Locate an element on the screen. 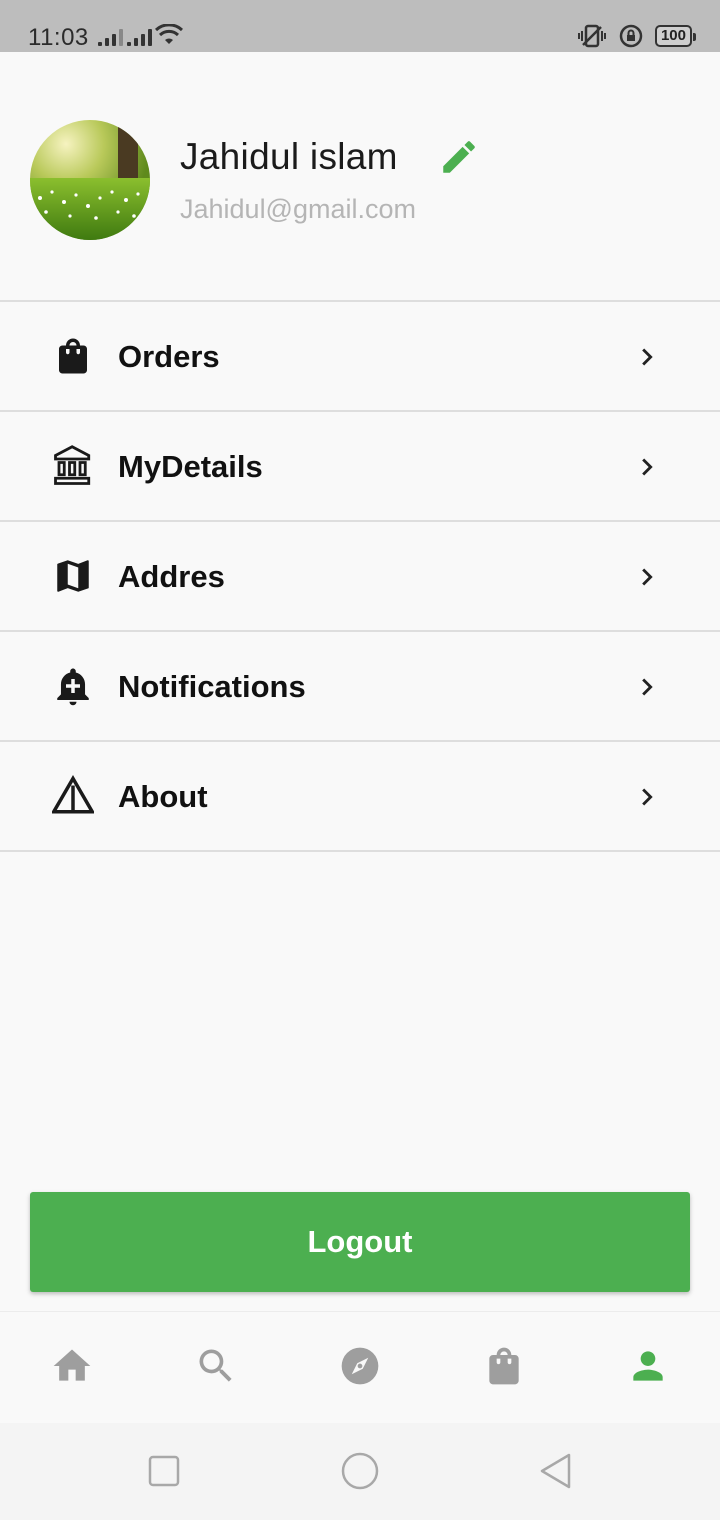  menu-item-label: MyDetails is located at coordinates (190, 466).